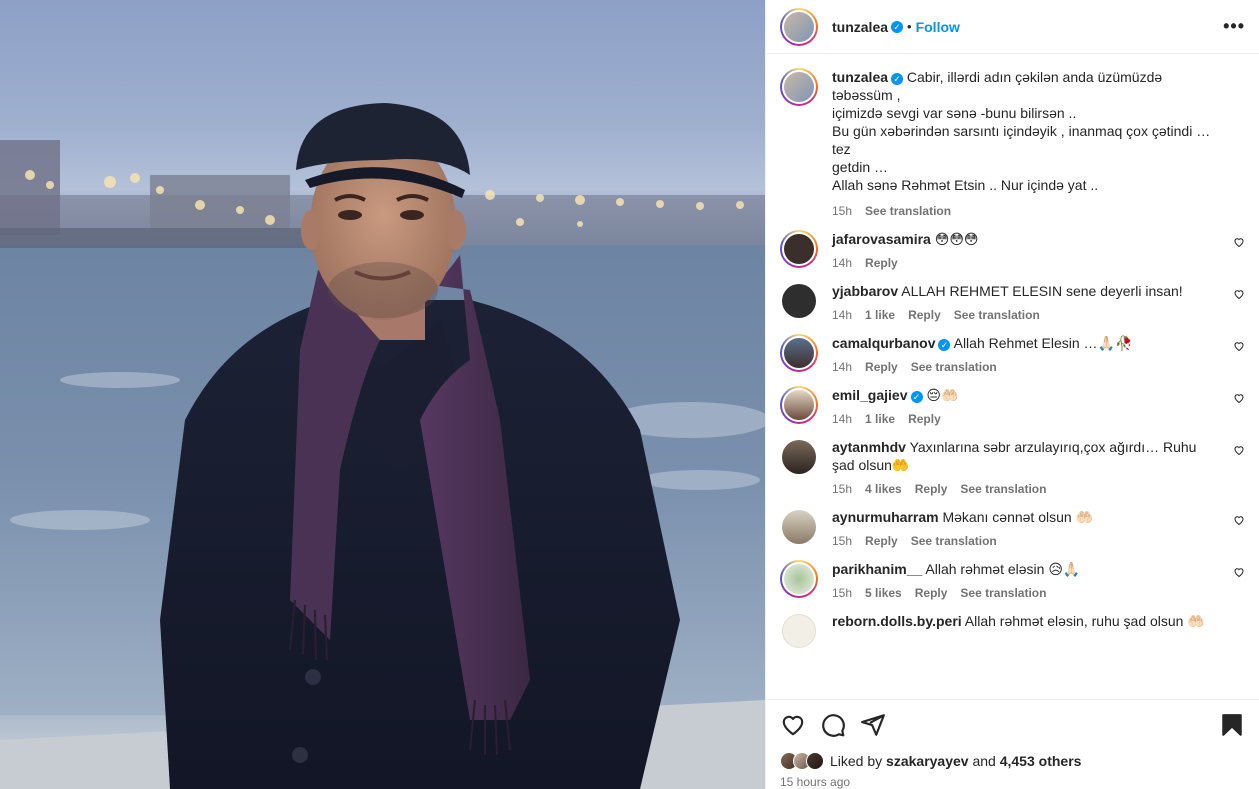 The image size is (1259, 789). Describe the element at coordinates (869, 447) in the screenshot. I see `comment-username: aytanmhdv` at that location.